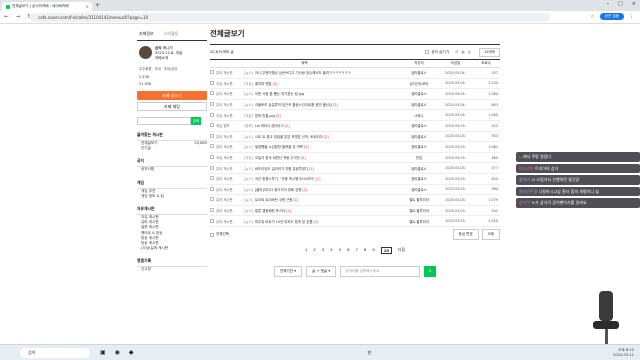  I want to click on row-title: [뉴스] 트리외 트리바린 쿠팡 근원[1], so click(321, 200).